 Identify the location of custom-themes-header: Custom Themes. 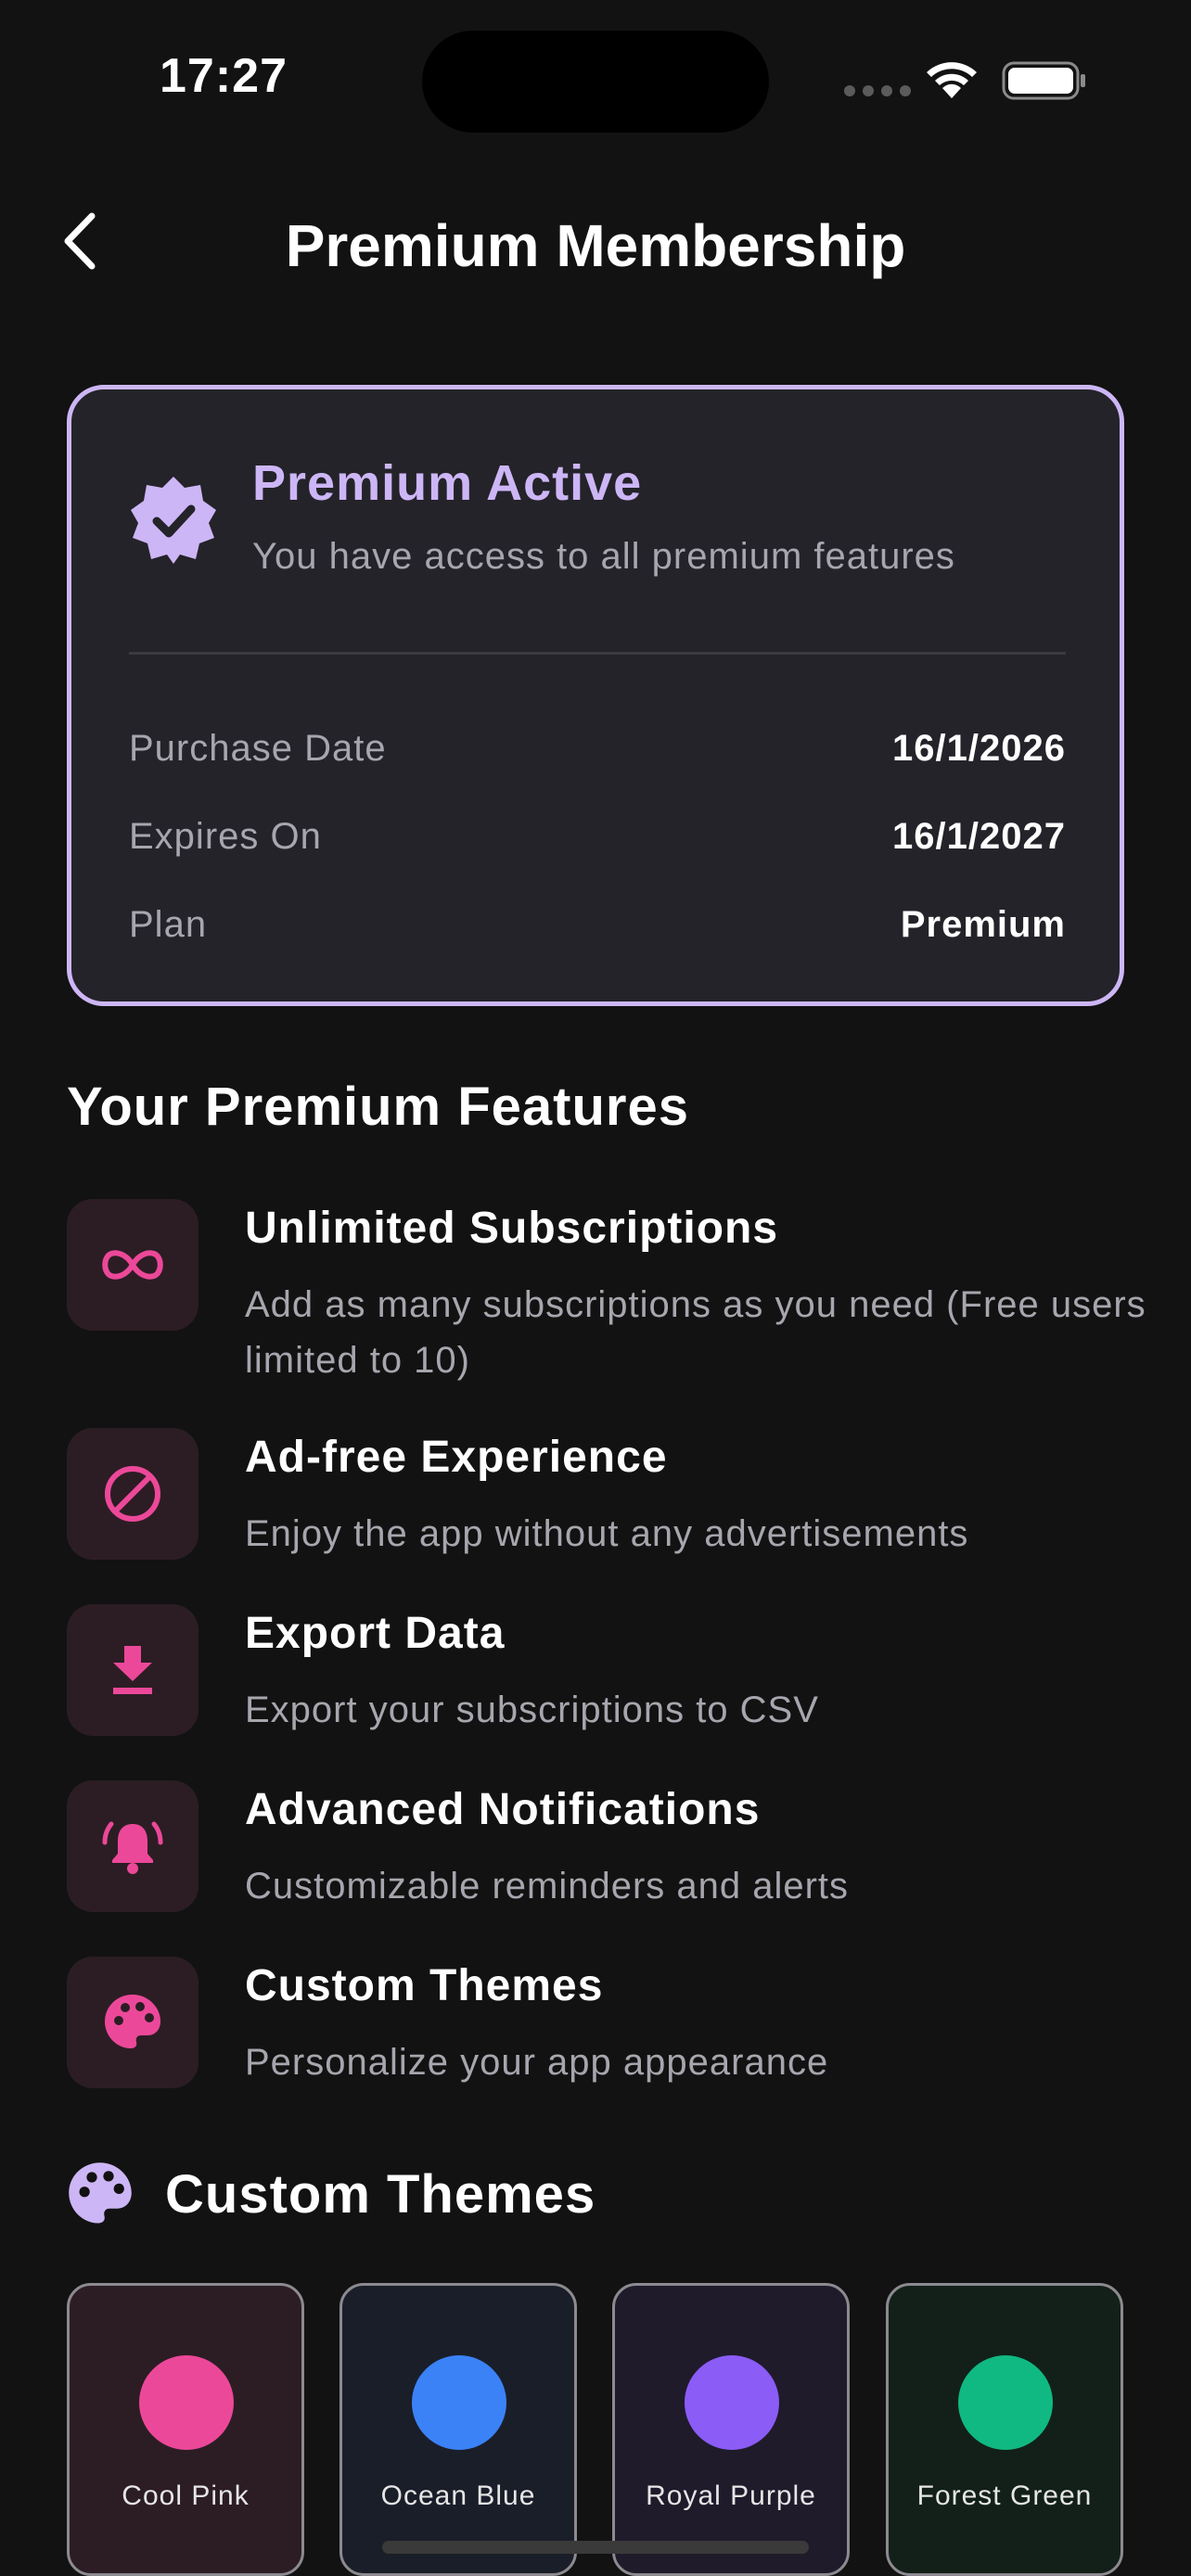
(331, 2194).